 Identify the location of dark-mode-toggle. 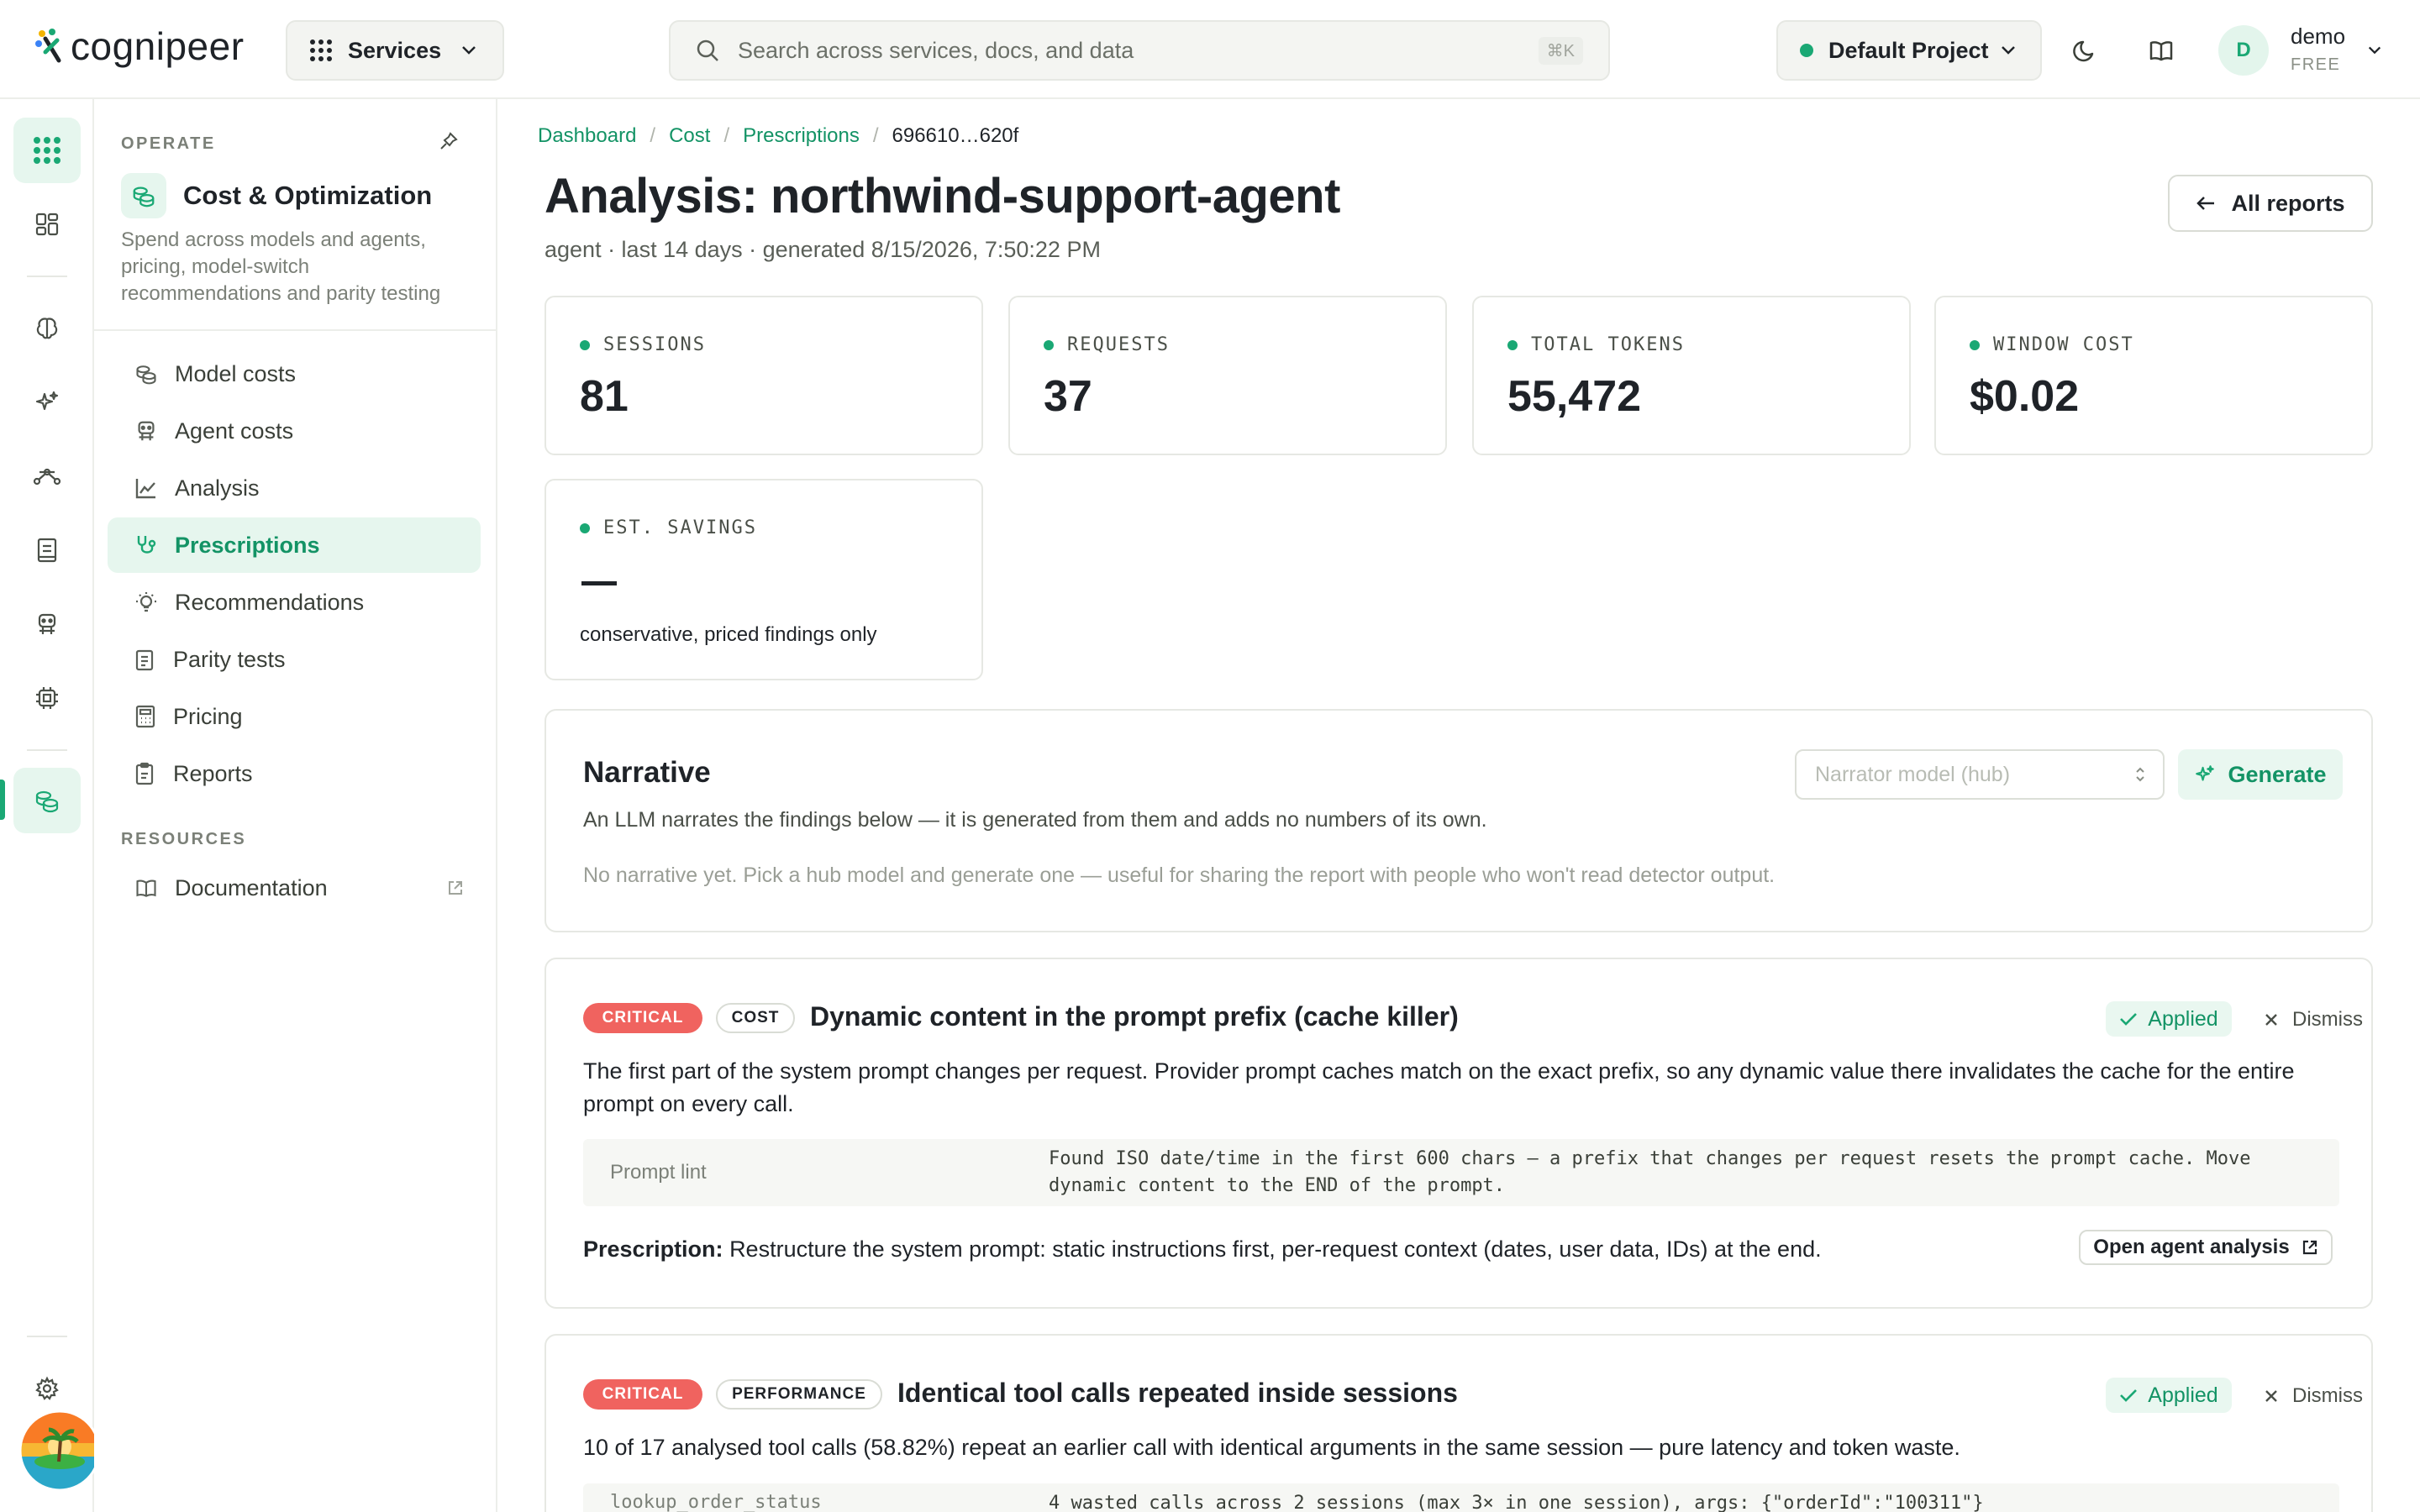
(2086, 50).